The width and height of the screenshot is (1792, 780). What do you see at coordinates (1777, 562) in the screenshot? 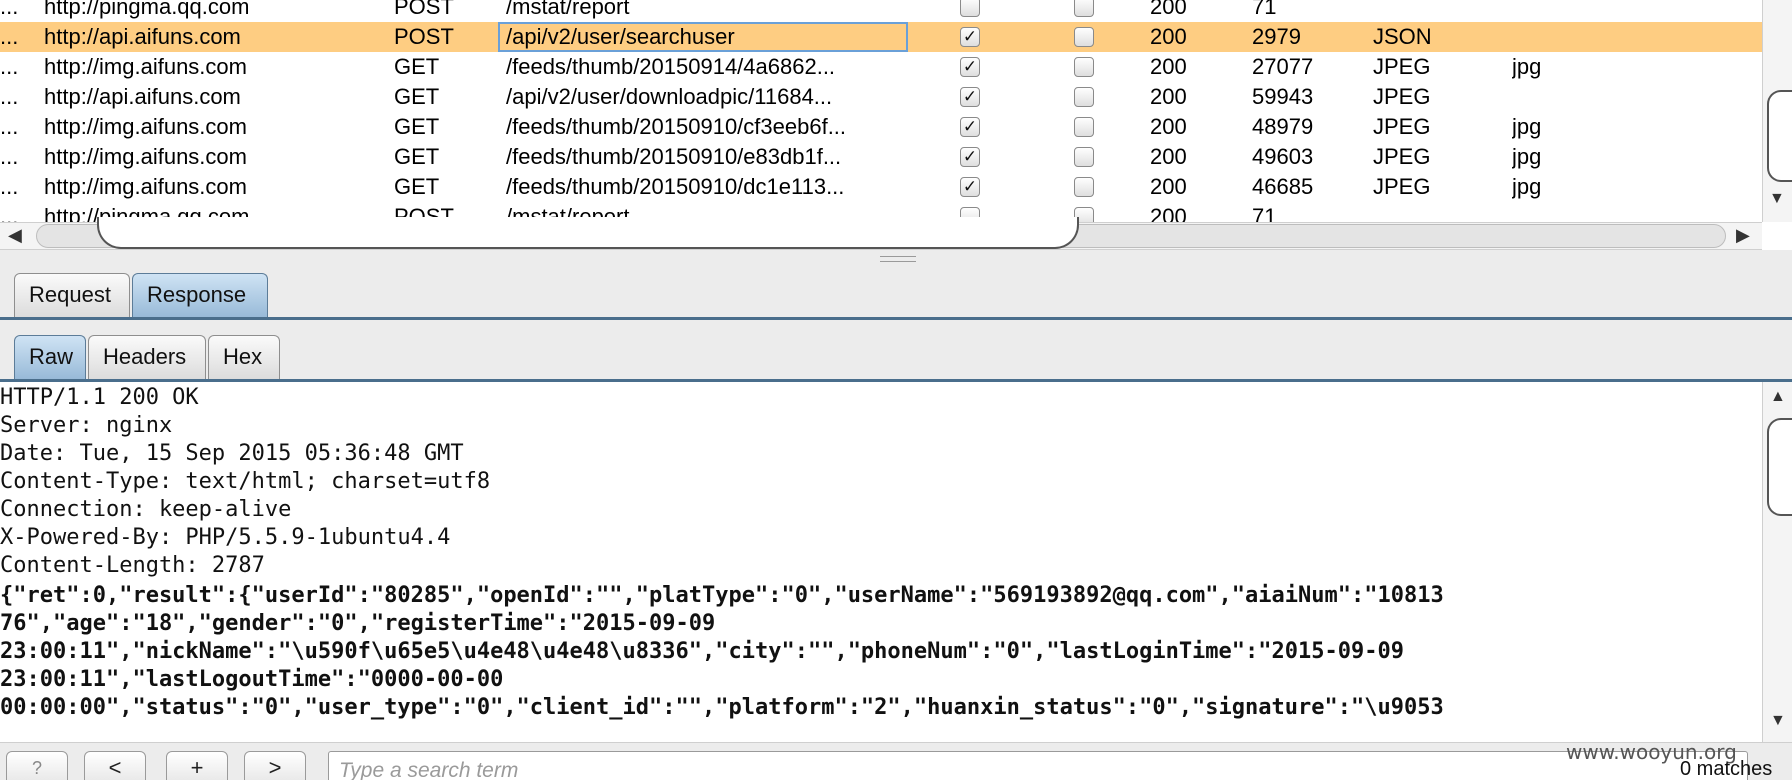
I see `editor-vertical-scrollbar: ▲ ▼` at bounding box center [1777, 562].